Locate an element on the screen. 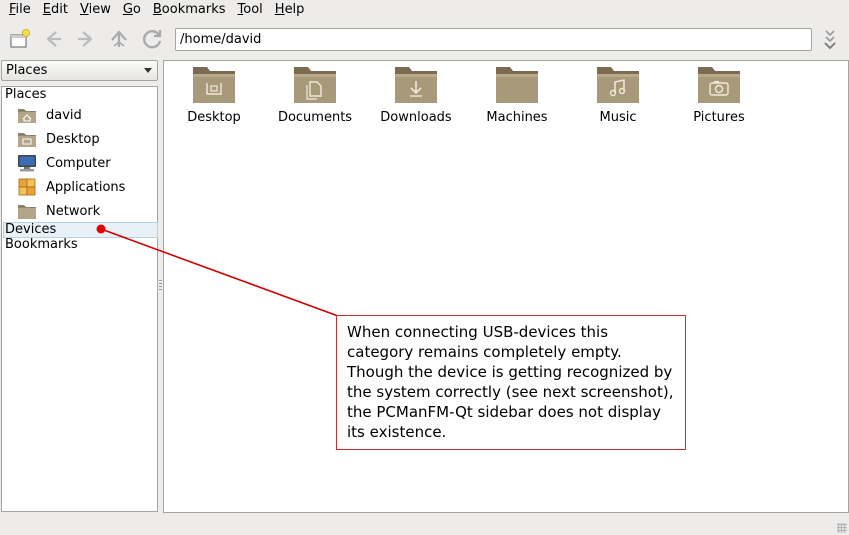 This screenshot has width=849, height=535. sidebar-item-label: david is located at coordinates (64, 115).